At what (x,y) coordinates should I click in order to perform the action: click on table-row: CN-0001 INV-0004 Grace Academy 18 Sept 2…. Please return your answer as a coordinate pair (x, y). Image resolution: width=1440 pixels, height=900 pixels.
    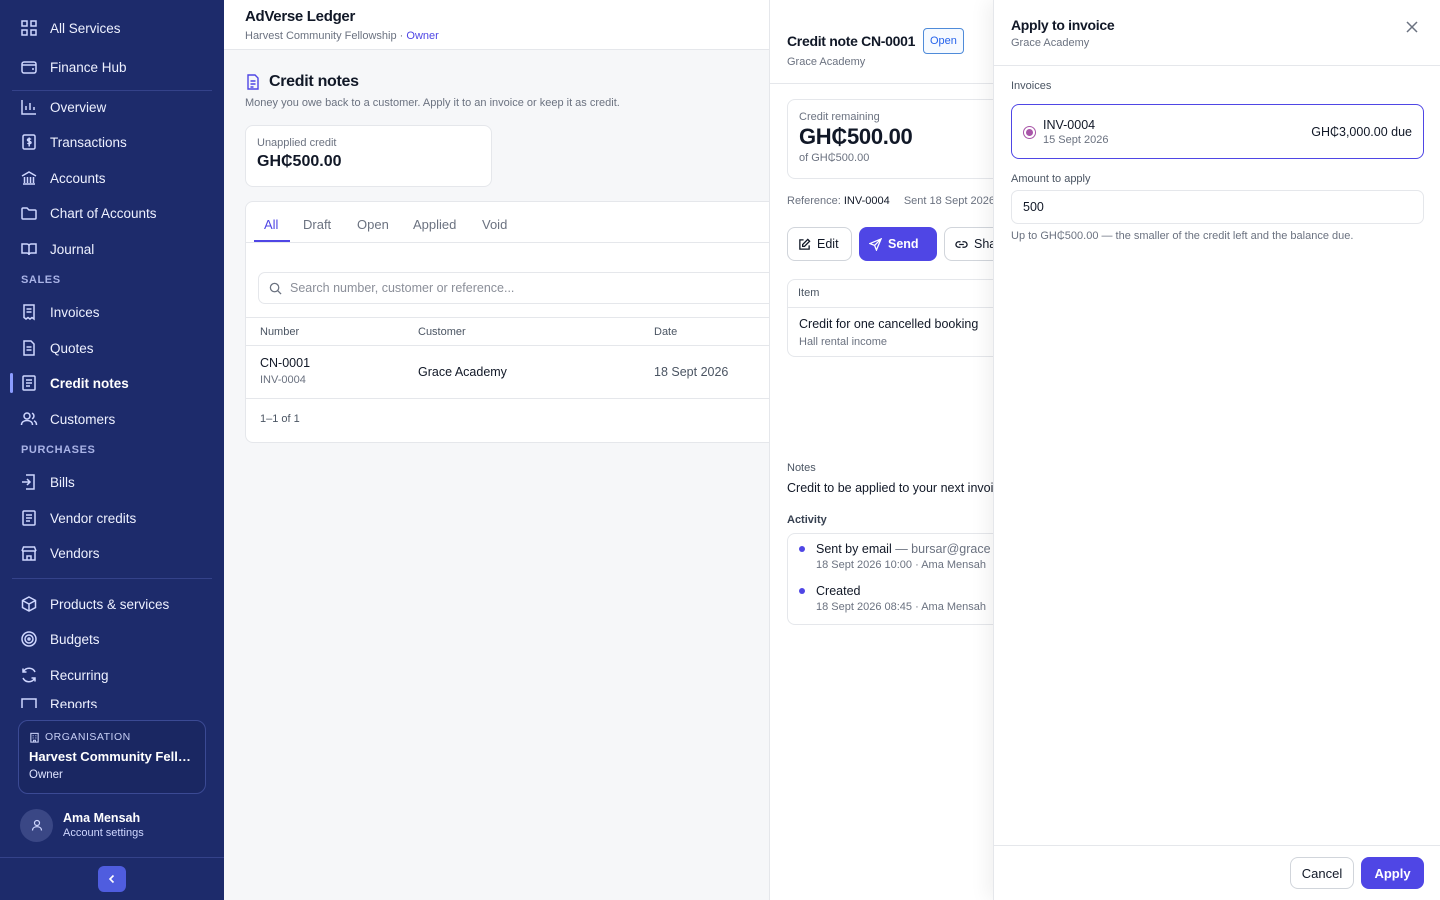
    Looking at the image, I should click on (515, 372).